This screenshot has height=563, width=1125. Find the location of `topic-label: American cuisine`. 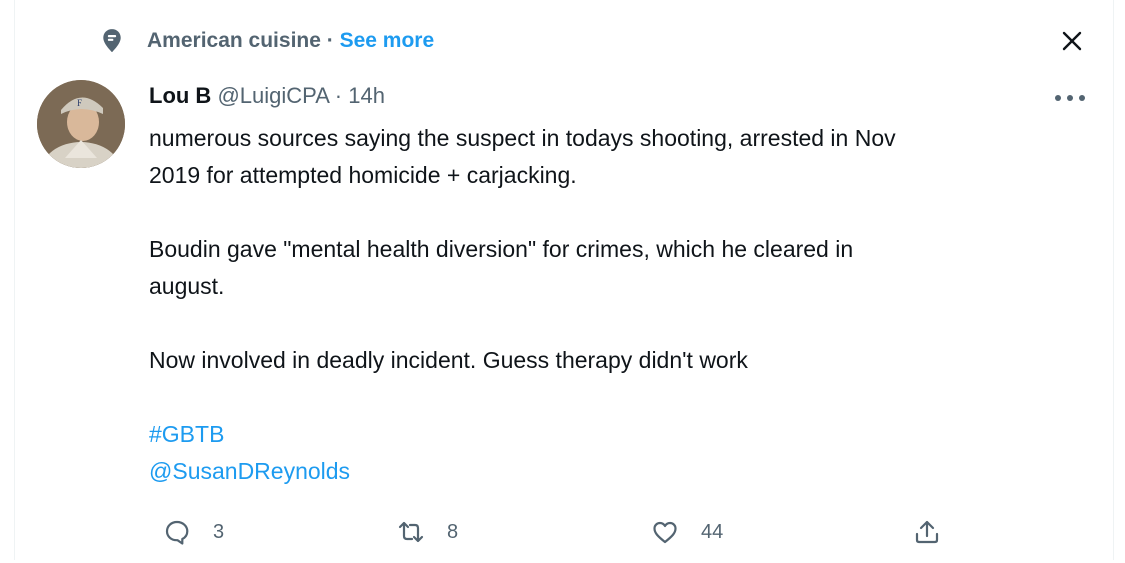

topic-label: American cuisine is located at coordinates (234, 40).